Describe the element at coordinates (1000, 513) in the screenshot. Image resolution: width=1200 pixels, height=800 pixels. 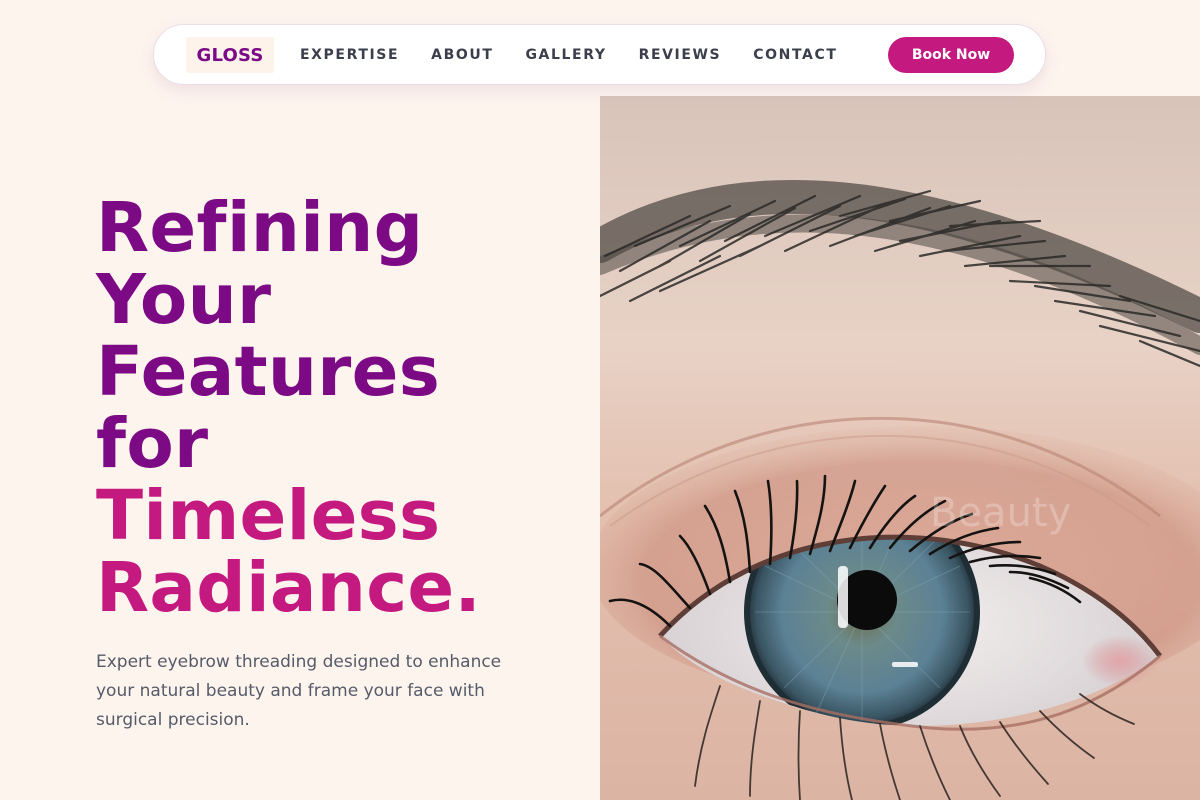
I see `image-watermark: Beauty` at that location.